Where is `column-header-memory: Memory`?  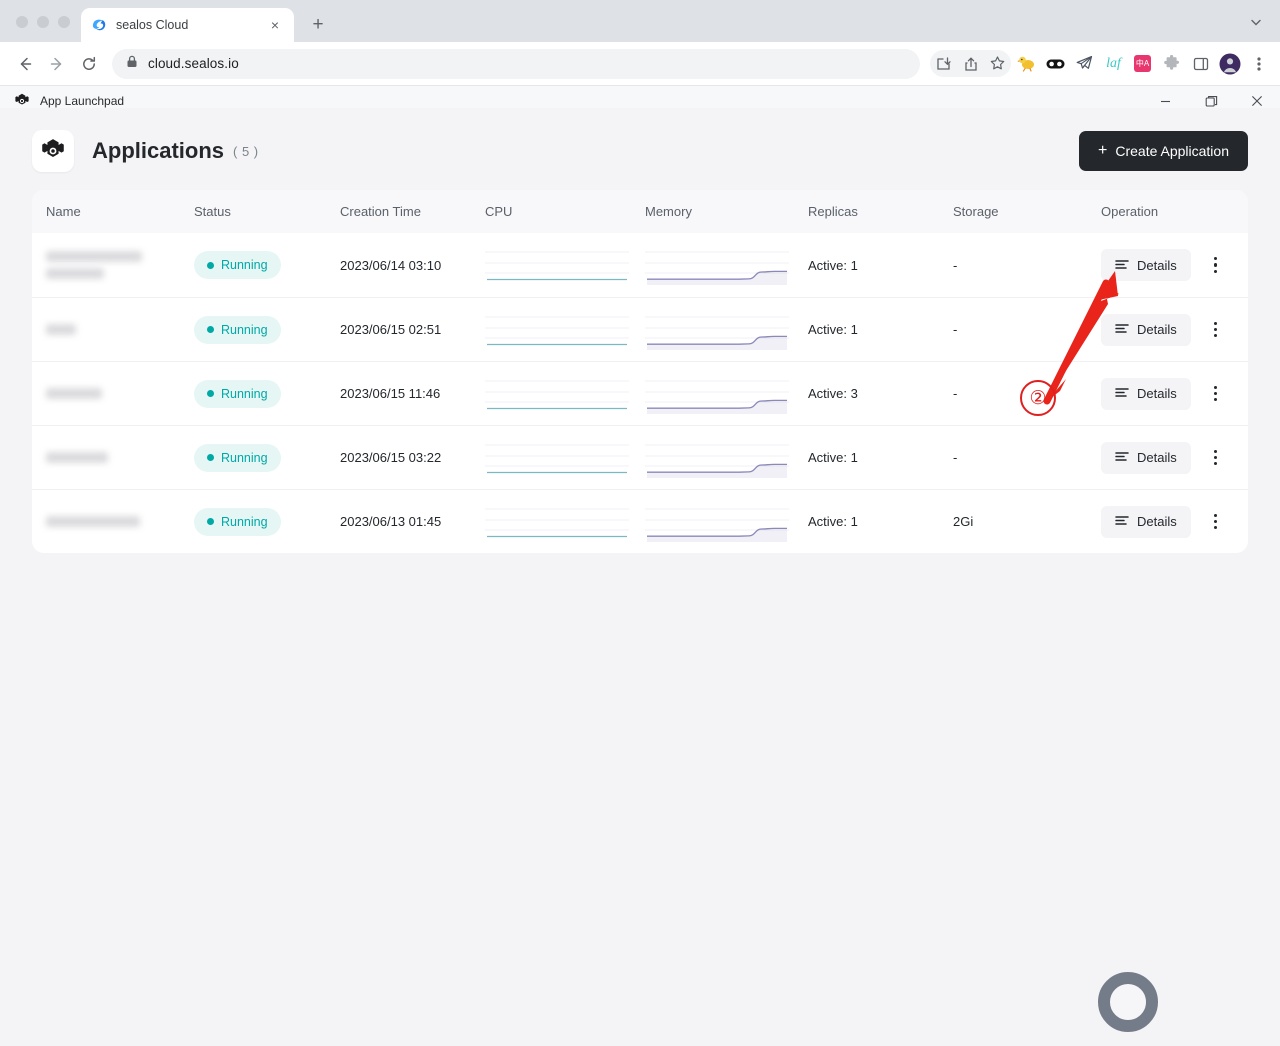
column-header-memory: Memory is located at coordinates (668, 211).